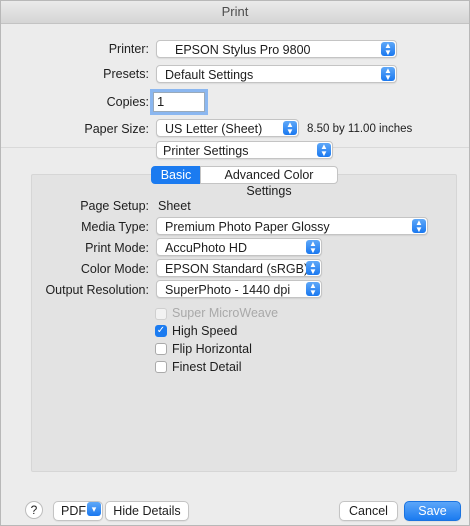 The image size is (470, 526). What do you see at coordinates (128, 49) in the screenshot?
I see `printer-label: Printer:` at bounding box center [128, 49].